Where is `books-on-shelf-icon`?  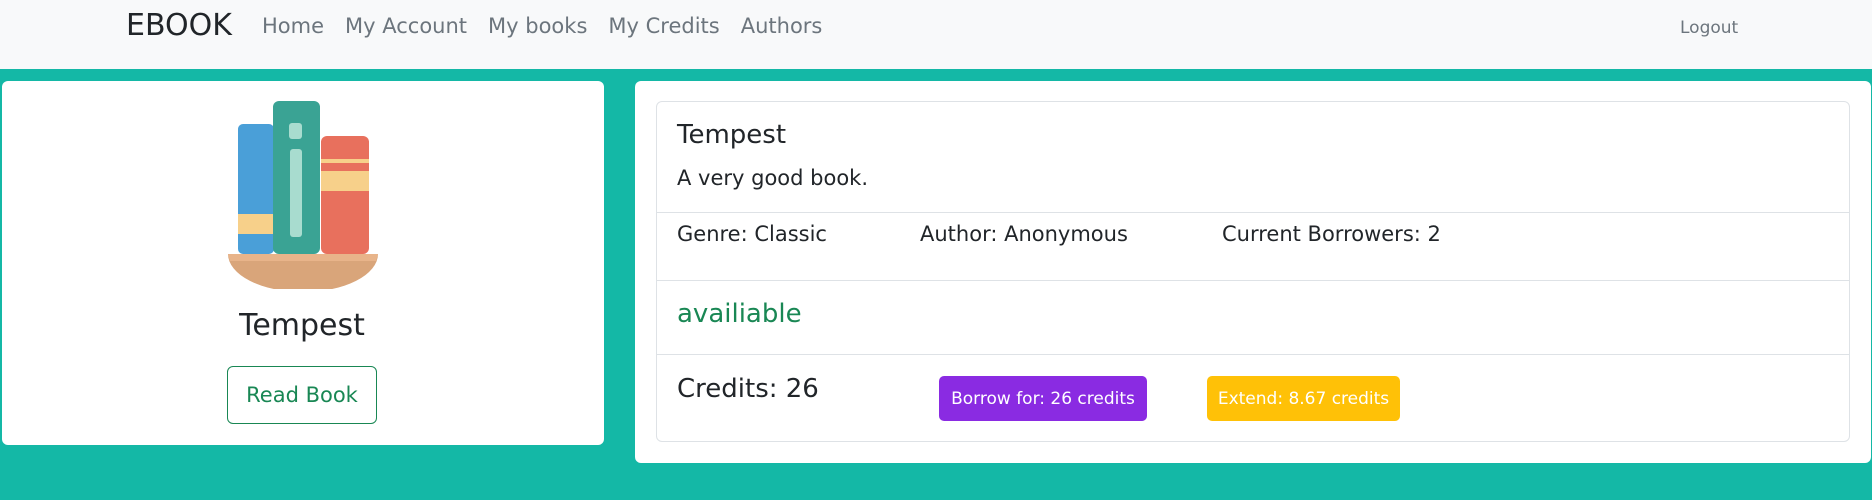 books-on-shelf-icon is located at coordinates (303, 195).